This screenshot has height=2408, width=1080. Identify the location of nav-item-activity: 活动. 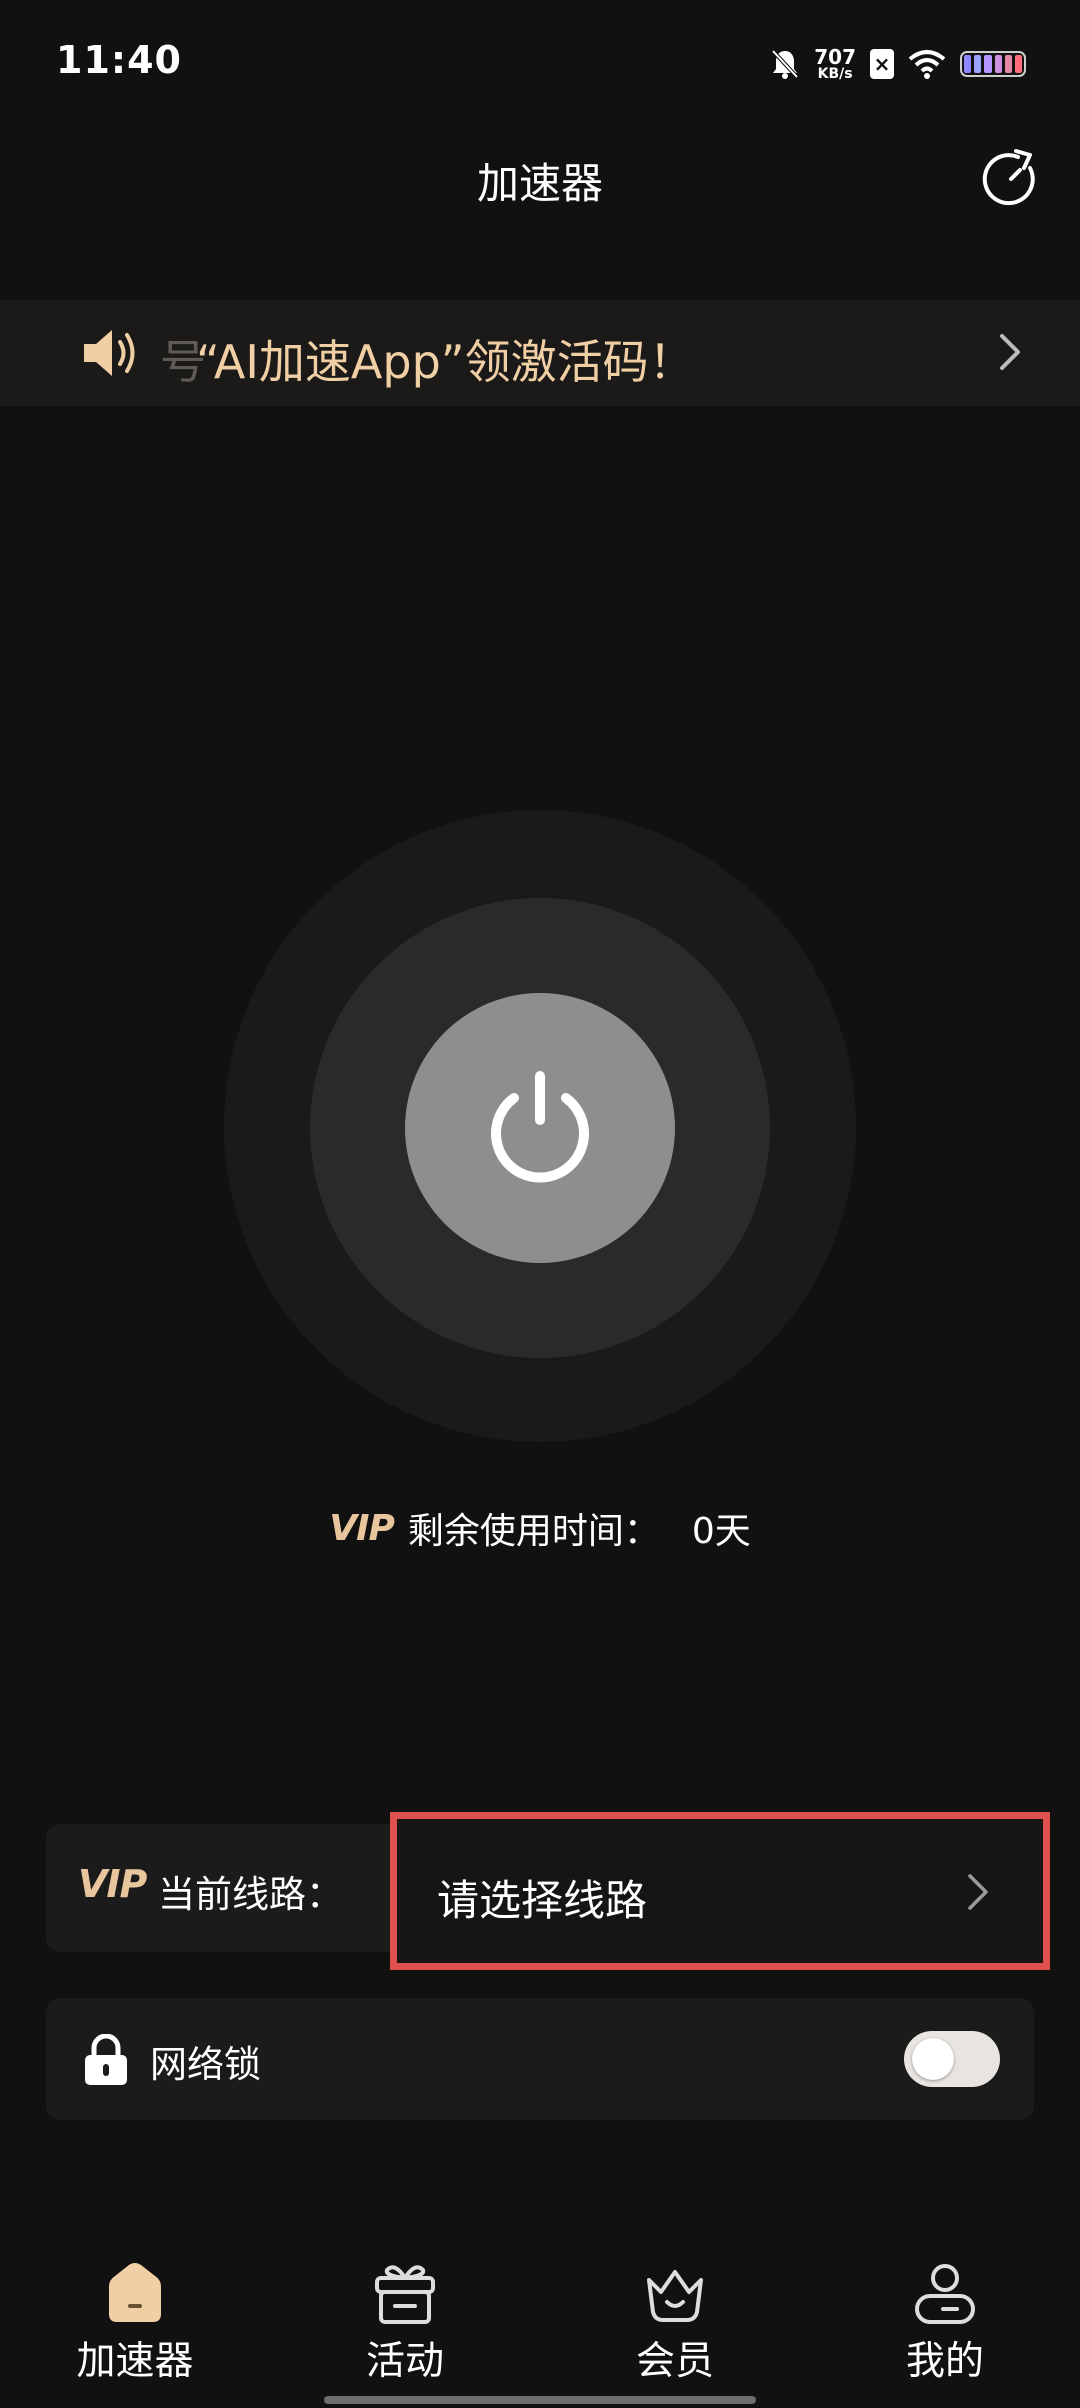
(405, 2334).